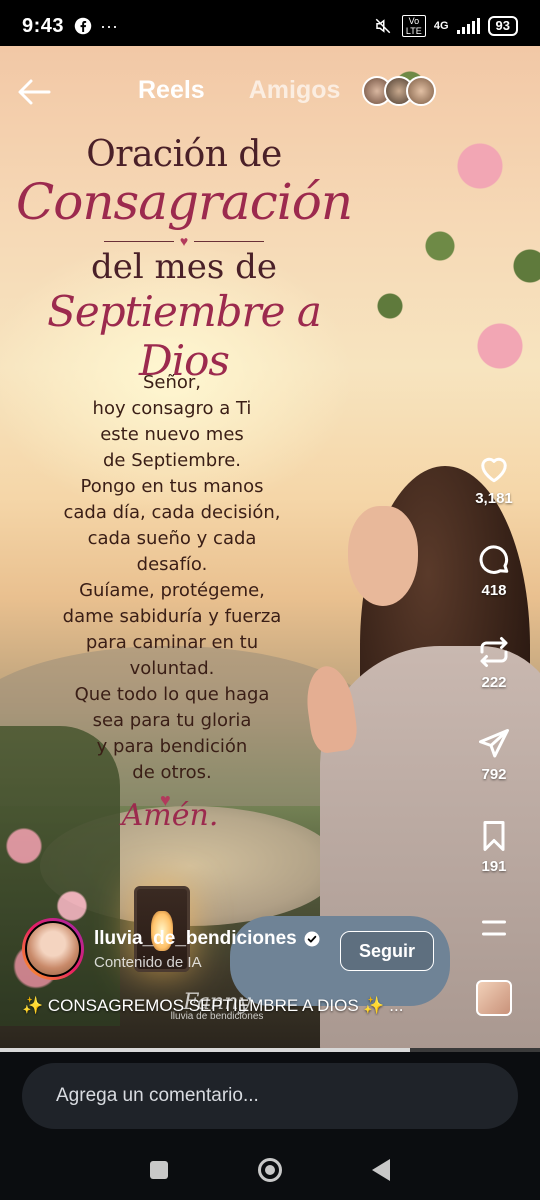 The image size is (540, 1200). I want to click on arrow-left-icon, so click(34, 92).